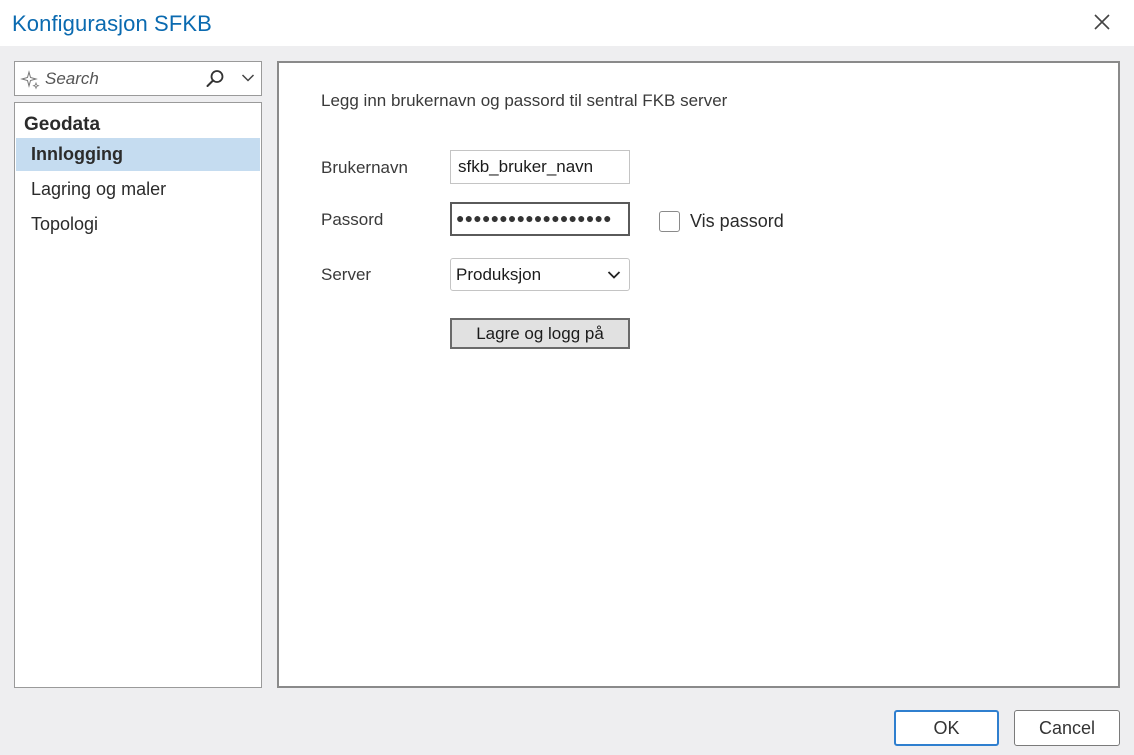  Describe the element at coordinates (1067, 728) in the screenshot. I see `cancel-button: Cancel` at that location.